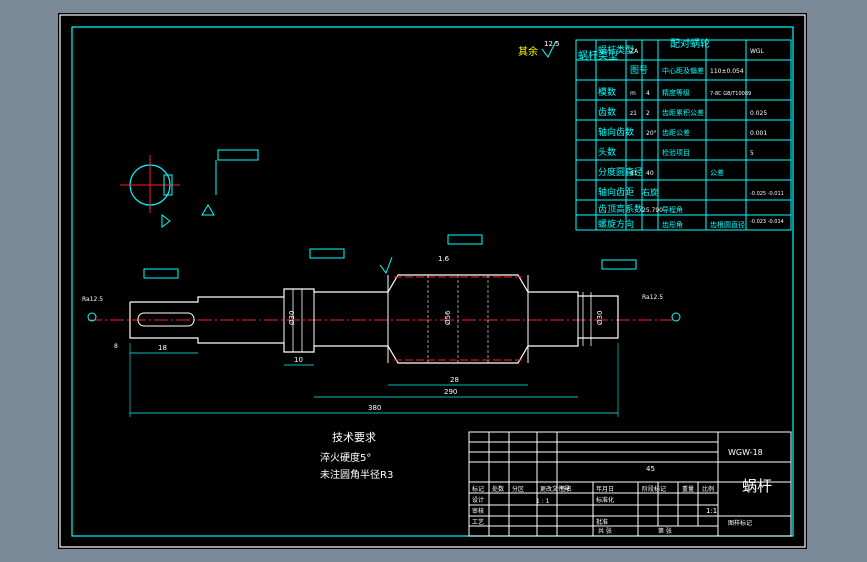 The width and height of the screenshot is (867, 562). What do you see at coordinates (767, 194) in the screenshot?
I see `cell-8-4: -0.025 -0.011` at bounding box center [767, 194].